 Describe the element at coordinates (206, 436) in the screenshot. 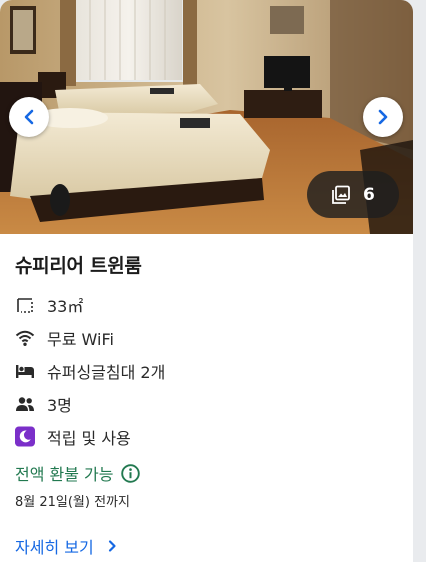

I see `feature-rewards: 적립 및 사용` at that location.